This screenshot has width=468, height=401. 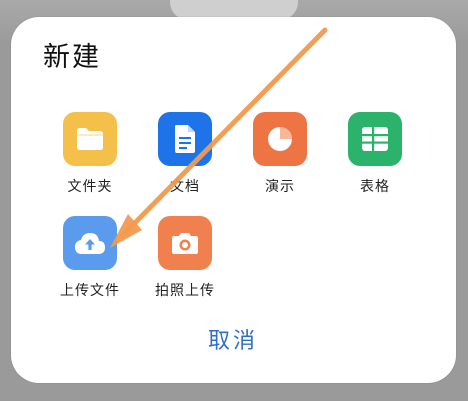 I want to click on upload-file-label: 上传文件, so click(x=90, y=291).